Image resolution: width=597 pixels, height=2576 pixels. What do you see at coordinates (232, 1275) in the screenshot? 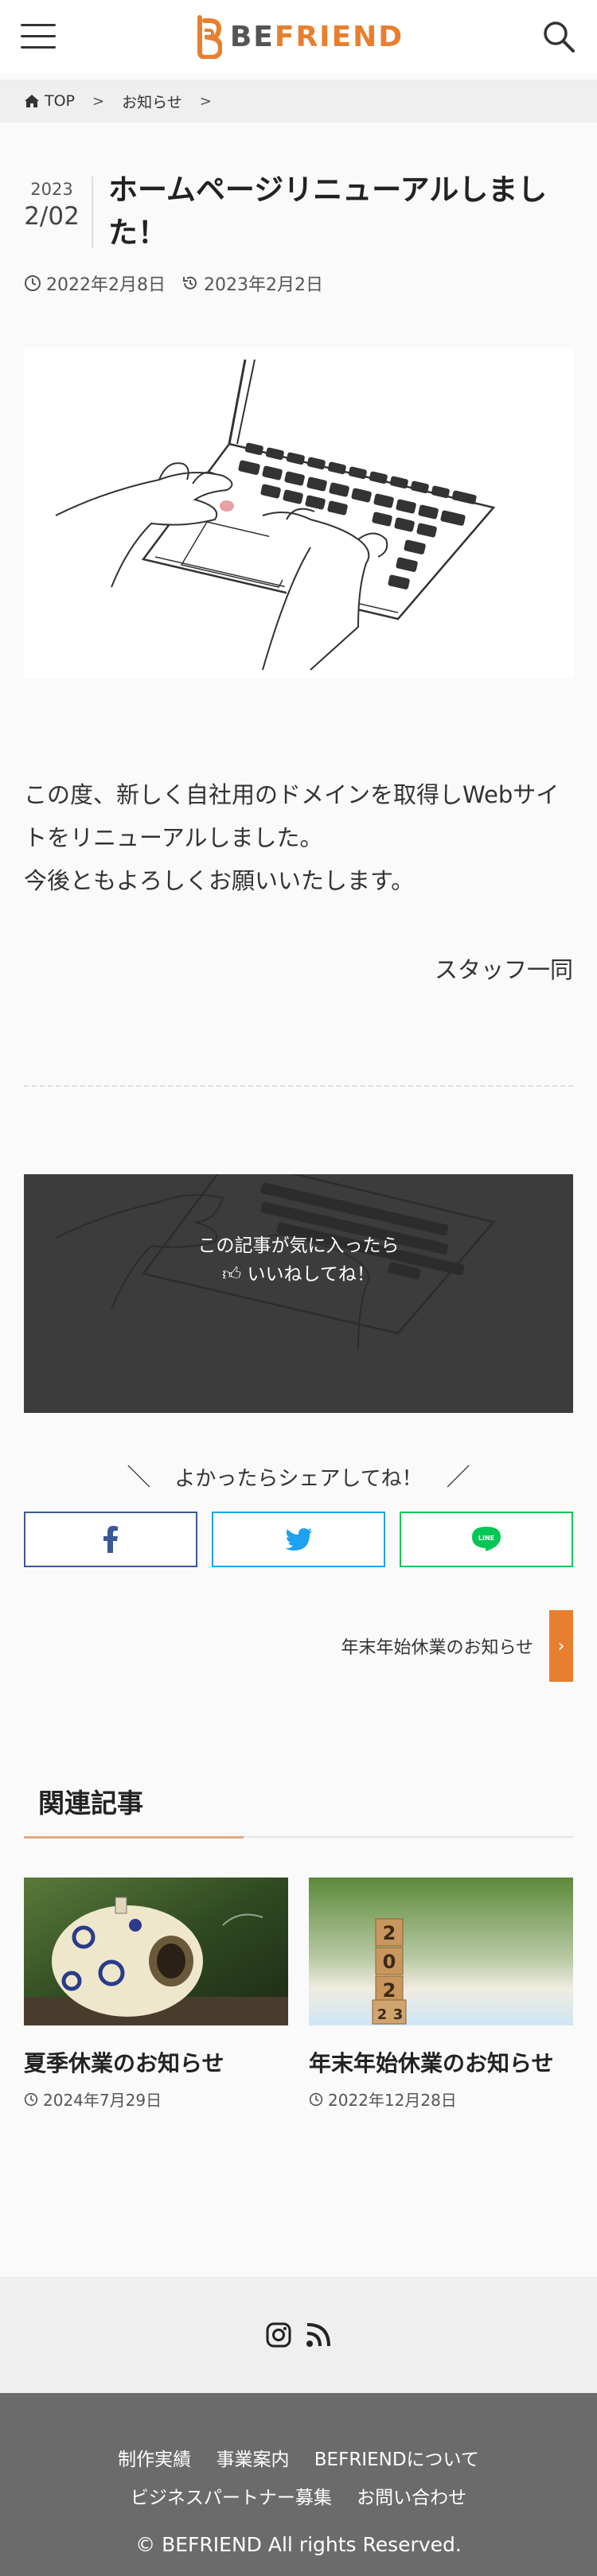
I see `thumbs-up-icon: 👍︎` at bounding box center [232, 1275].